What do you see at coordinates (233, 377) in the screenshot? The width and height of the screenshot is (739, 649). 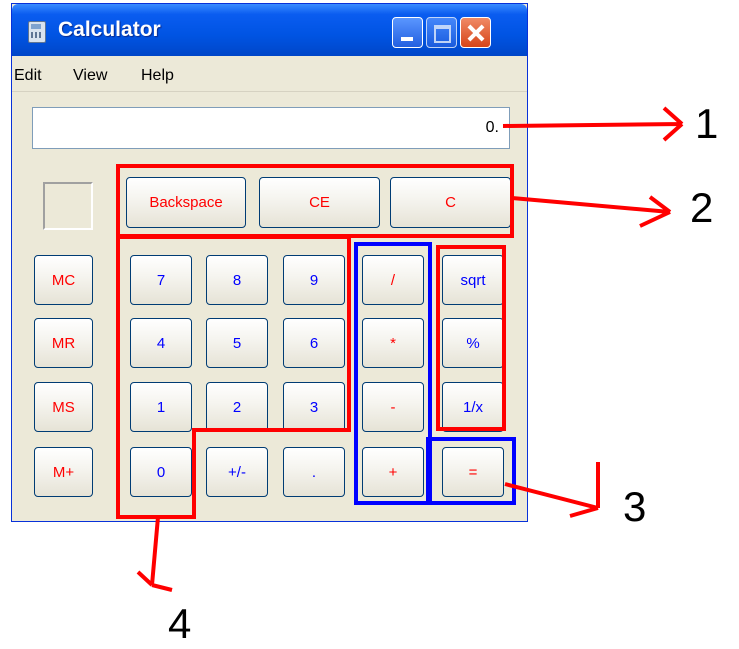 I see `annotation-box-digits` at bounding box center [233, 377].